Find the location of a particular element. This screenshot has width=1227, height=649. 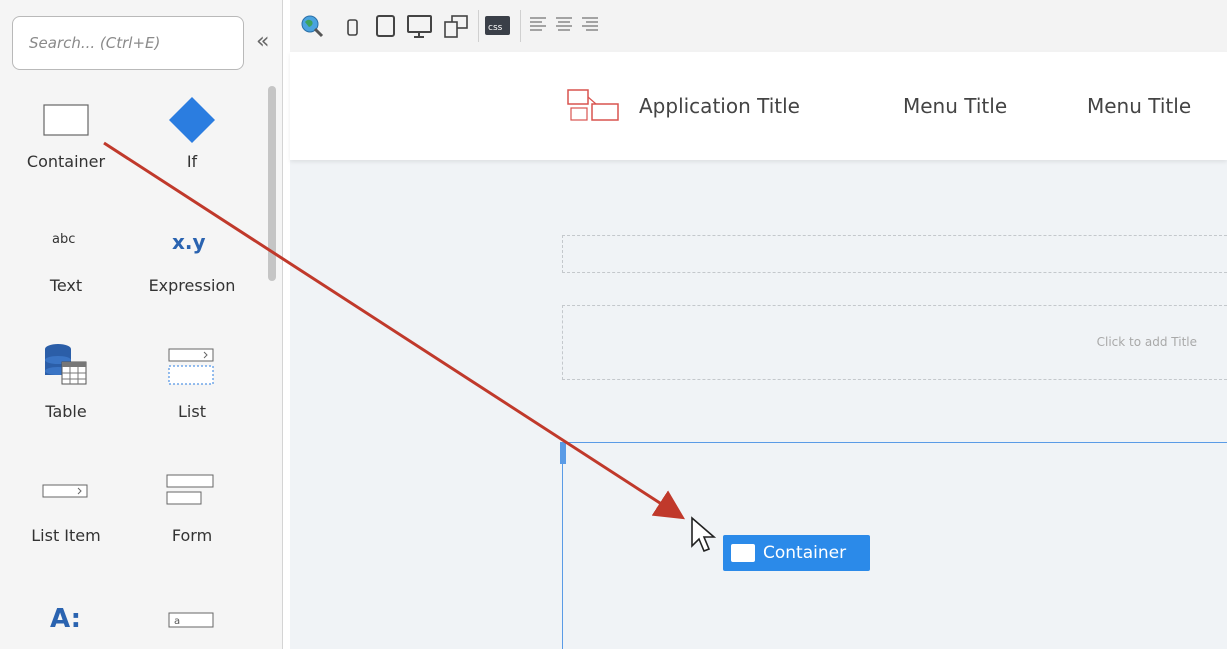

chip-label: Container is located at coordinates (805, 553).